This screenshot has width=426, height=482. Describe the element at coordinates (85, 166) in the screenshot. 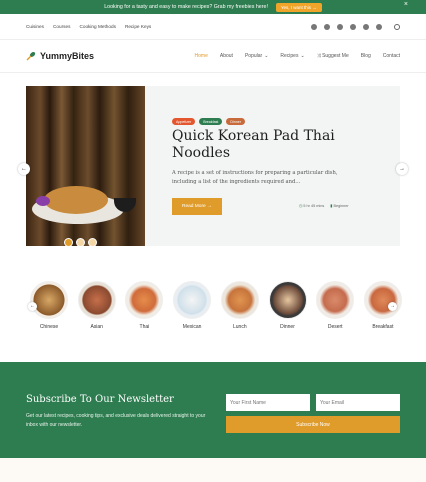

I see `hero-image` at that location.